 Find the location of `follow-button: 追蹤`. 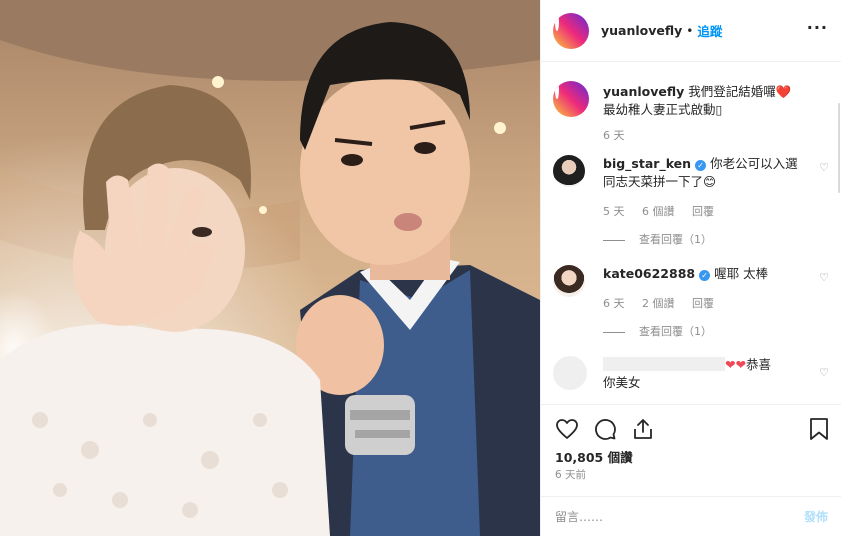

follow-button: 追蹤 is located at coordinates (709, 30).